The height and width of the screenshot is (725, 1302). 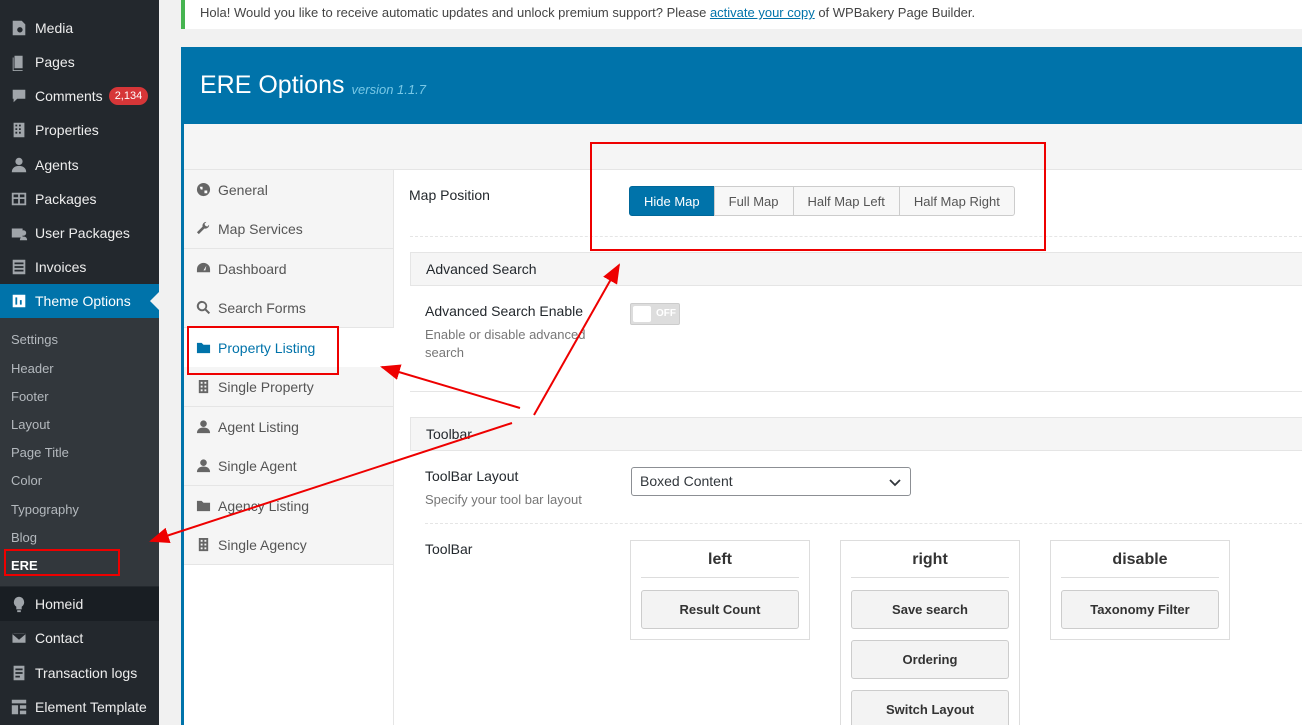 What do you see at coordinates (17, 267) in the screenshot?
I see `invoices-icon` at bounding box center [17, 267].